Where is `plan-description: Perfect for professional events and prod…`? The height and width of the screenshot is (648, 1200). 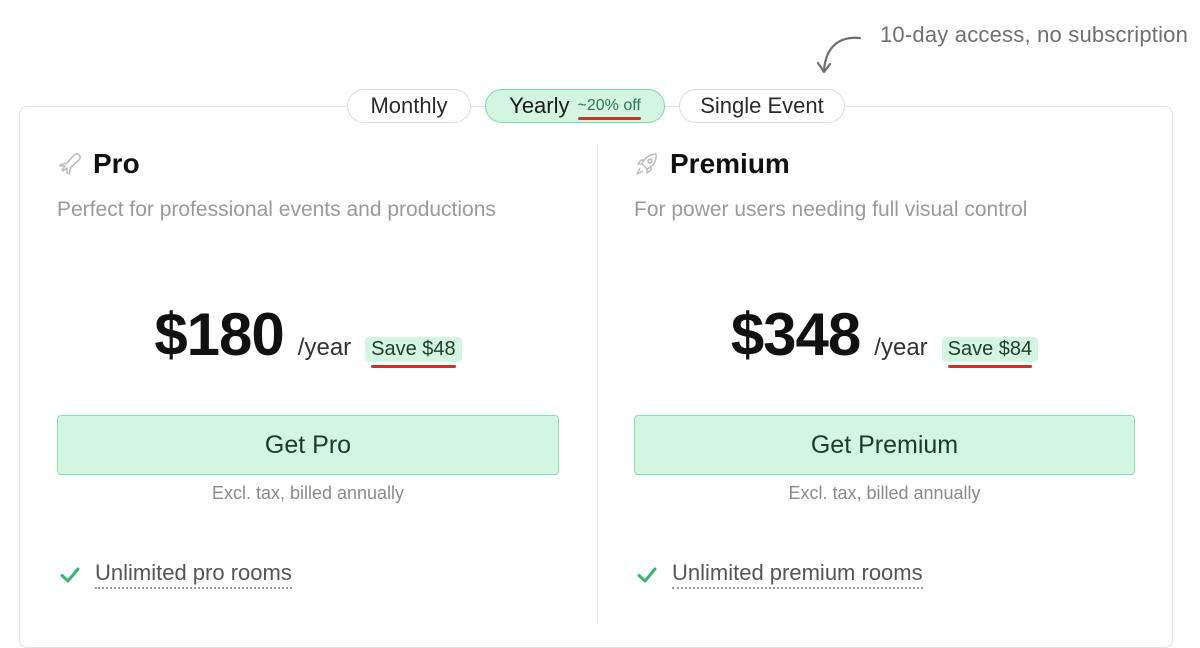 plan-description: Perfect for professional events and prod… is located at coordinates (276, 209).